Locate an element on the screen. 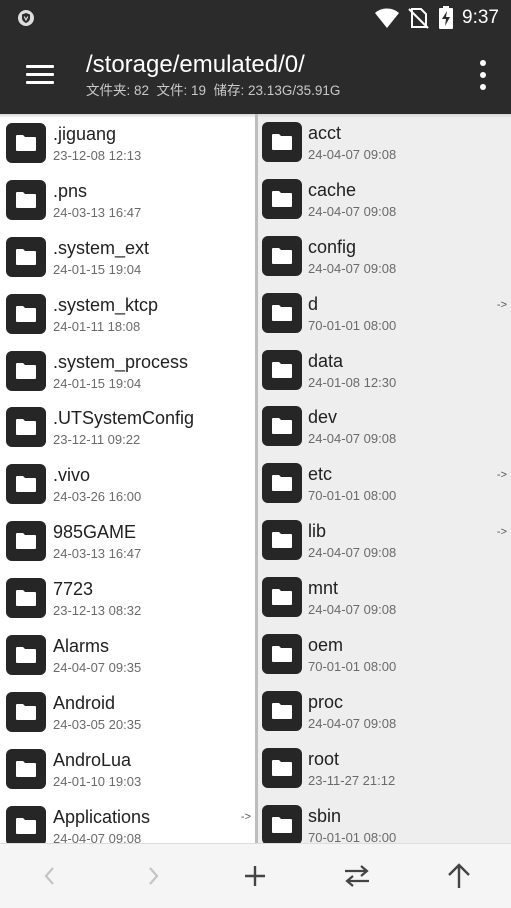 This screenshot has height=908, width=511. forward-button is located at coordinates (153, 876).